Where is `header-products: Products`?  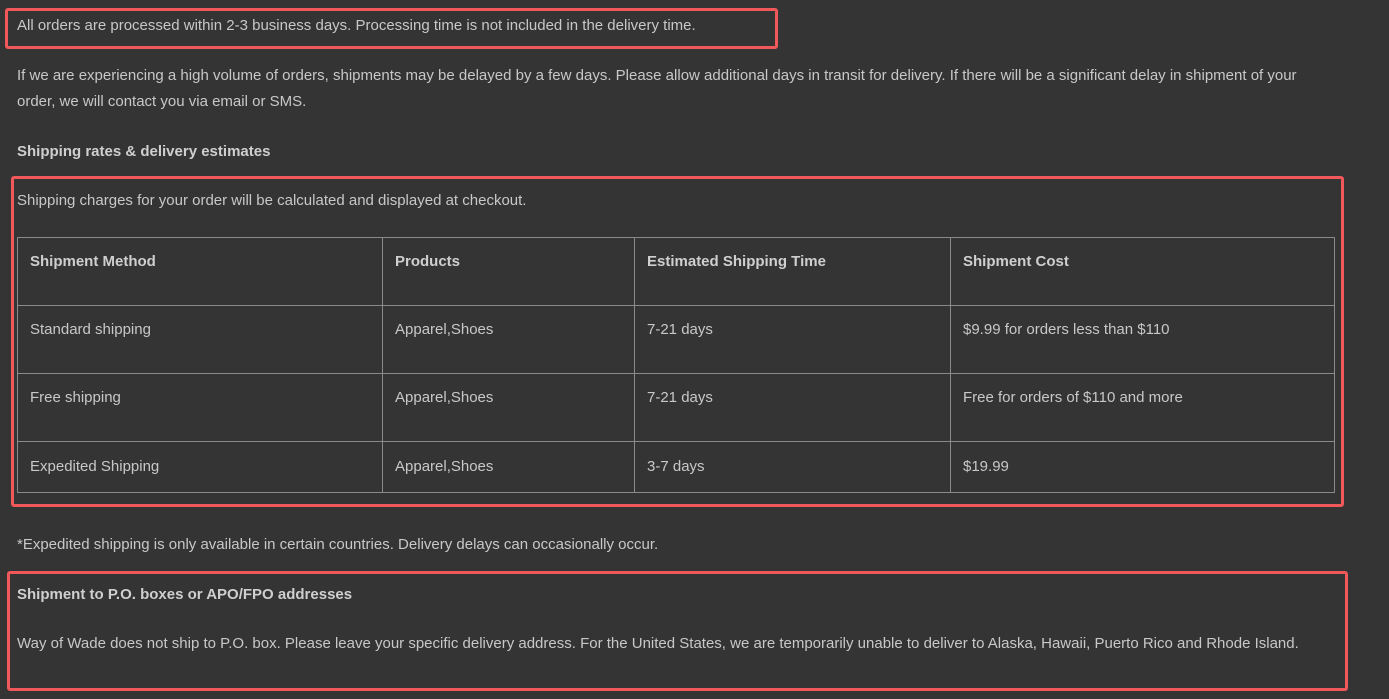 header-products: Products is located at coordinates (508, 271).